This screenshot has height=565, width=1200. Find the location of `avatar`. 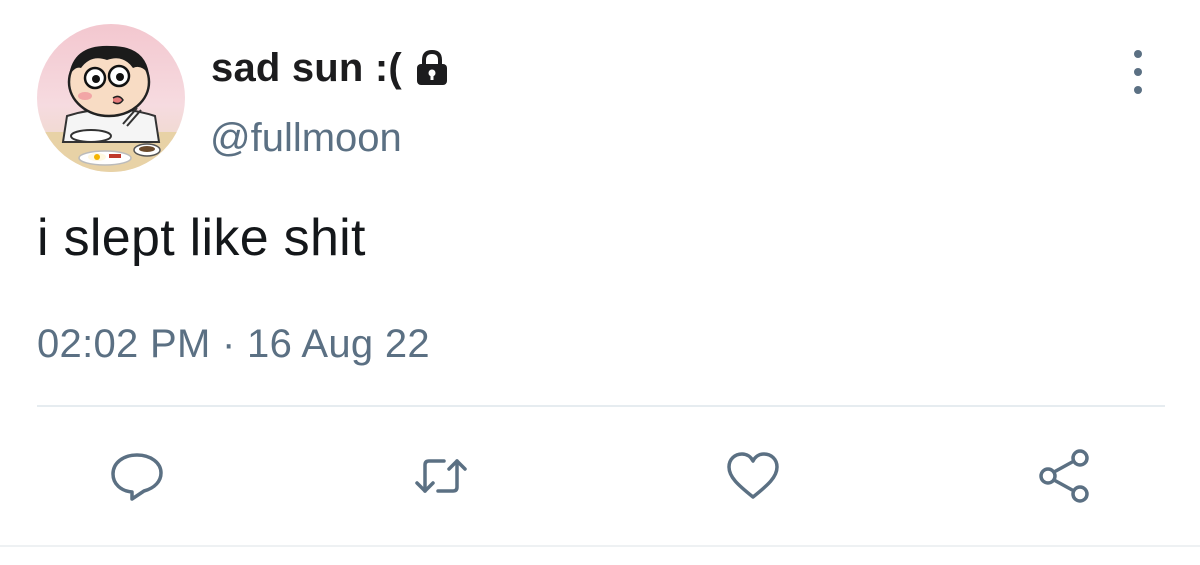

avatar is located at coordinates (111, 98).